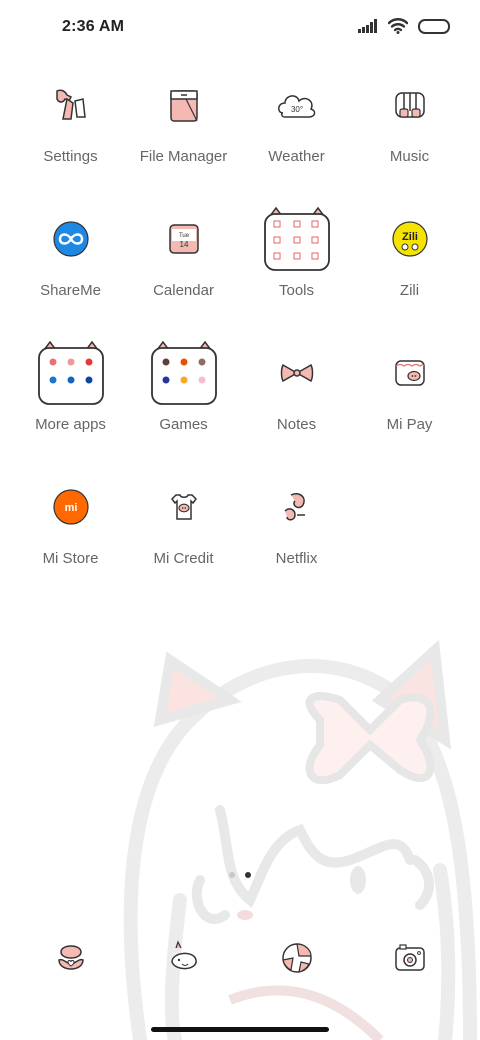 The height and width of the screenshot is (1040, 480). Describe the element at coordinates (93, 26) in the screenshot. I see `status-time: 2:36 AM` at that location.